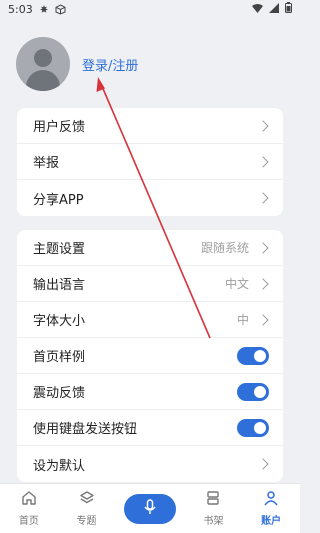  Describe the element at coordinates (60, 9) in the screenshot. I see `cube-icon` at that location.